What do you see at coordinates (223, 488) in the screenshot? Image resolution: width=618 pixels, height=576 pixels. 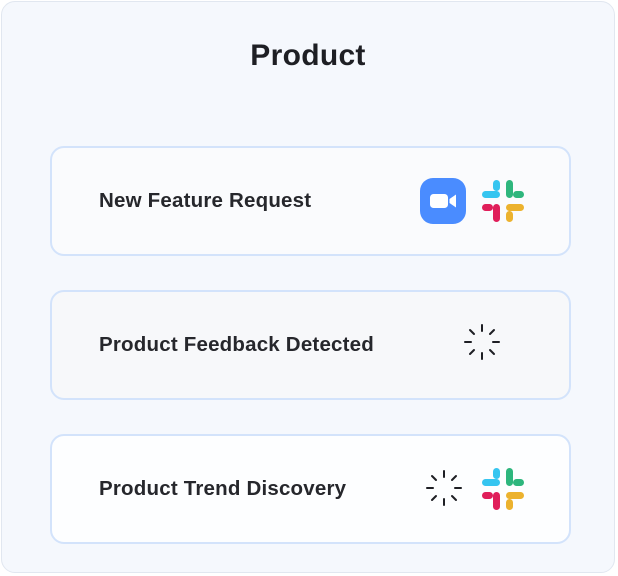 I see `card-label: Product Trend Discovery` at bounding box center [223, 488].